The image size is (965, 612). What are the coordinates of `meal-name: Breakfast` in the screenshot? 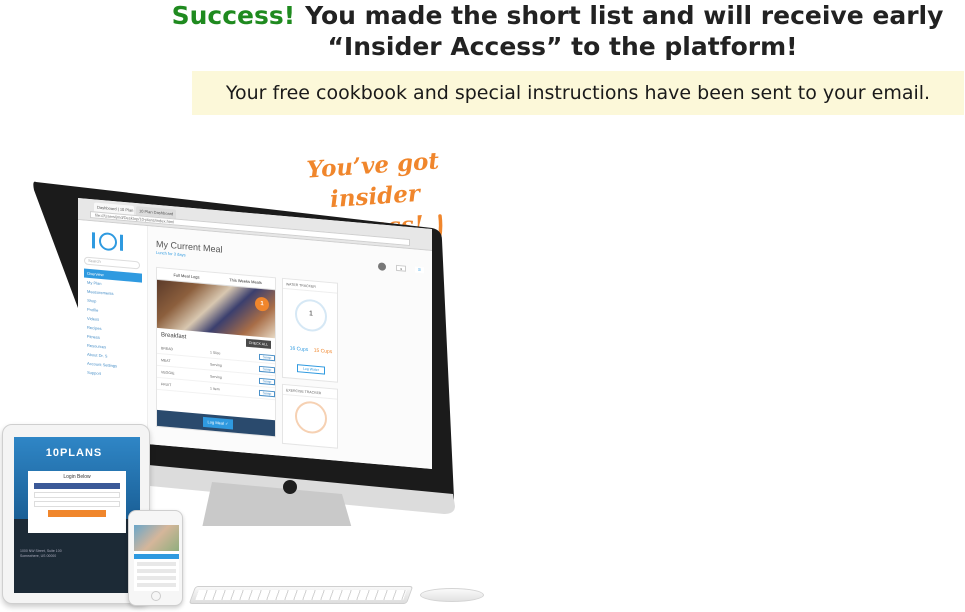 It's located at (174, 336).